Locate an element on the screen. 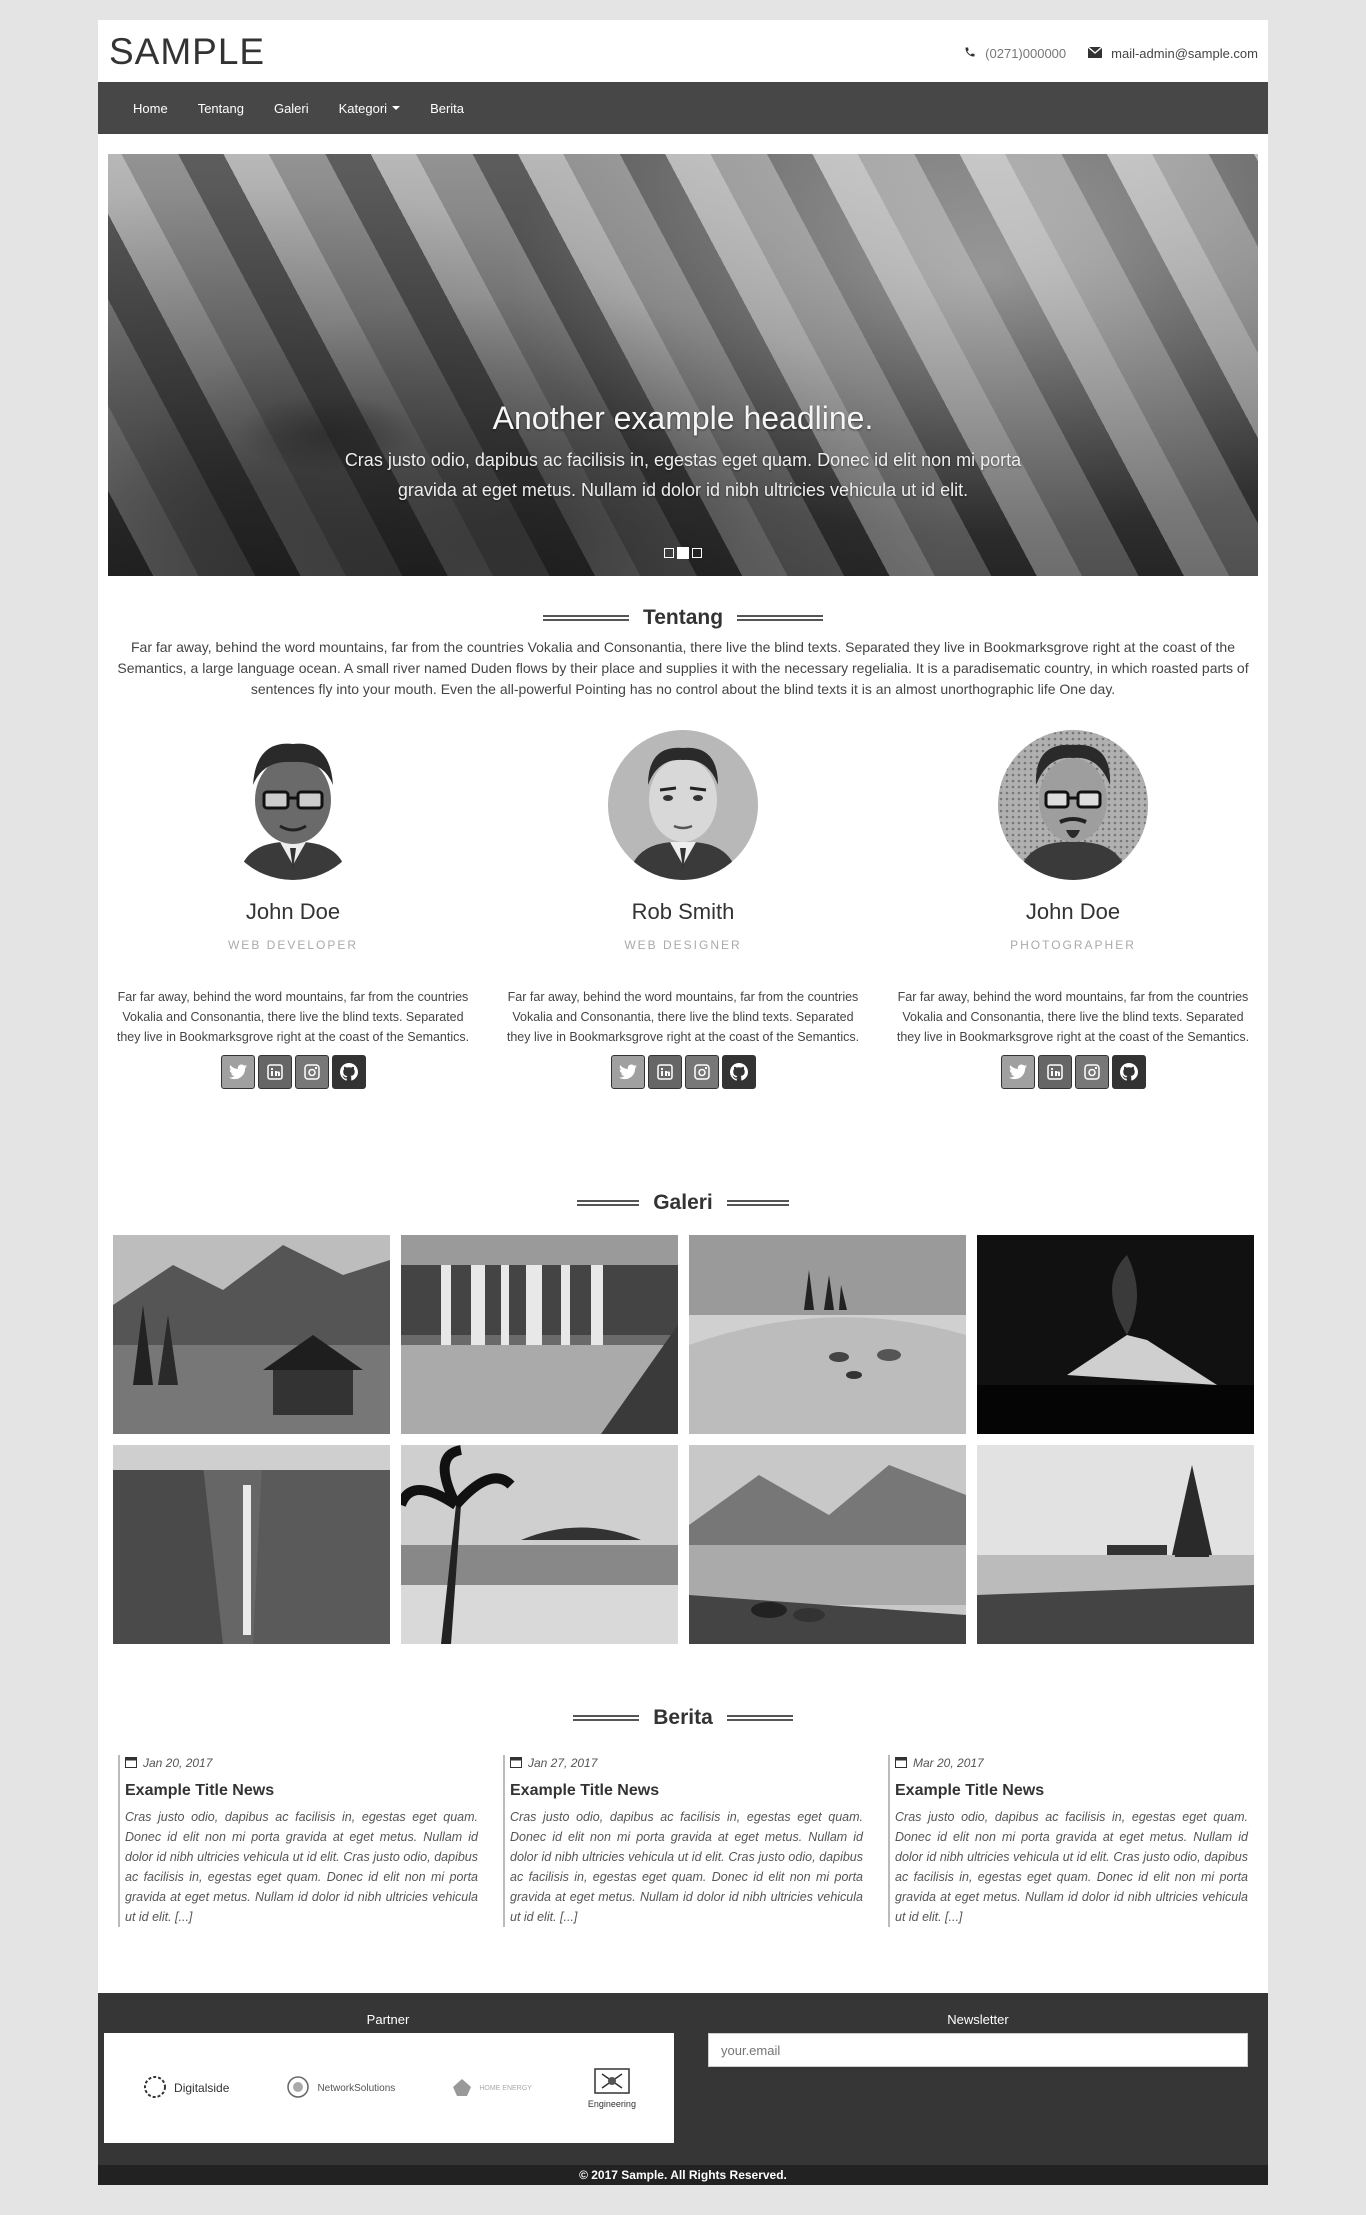  carousel-indicators is located at coordinates (683, 553).